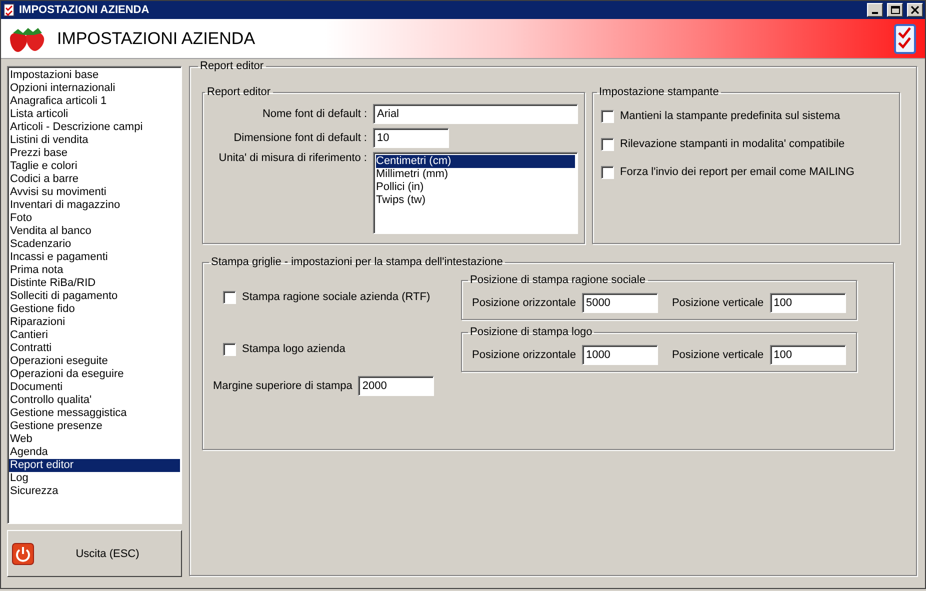 Image resolution: width=926 pixels, height=591 pixels. I want to click on checkbox-label: Stampa ragione sociale azienda (RTF), so click(336, 297).